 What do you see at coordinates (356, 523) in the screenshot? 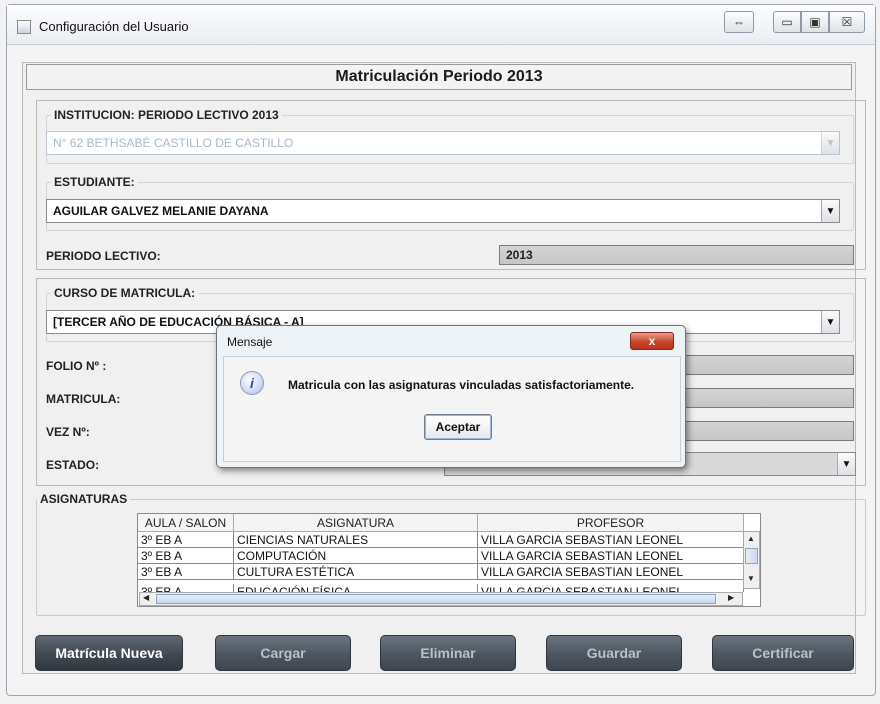
I see `column-header-asignatura: ASIGNATURA` at bounding box center [356, 523].